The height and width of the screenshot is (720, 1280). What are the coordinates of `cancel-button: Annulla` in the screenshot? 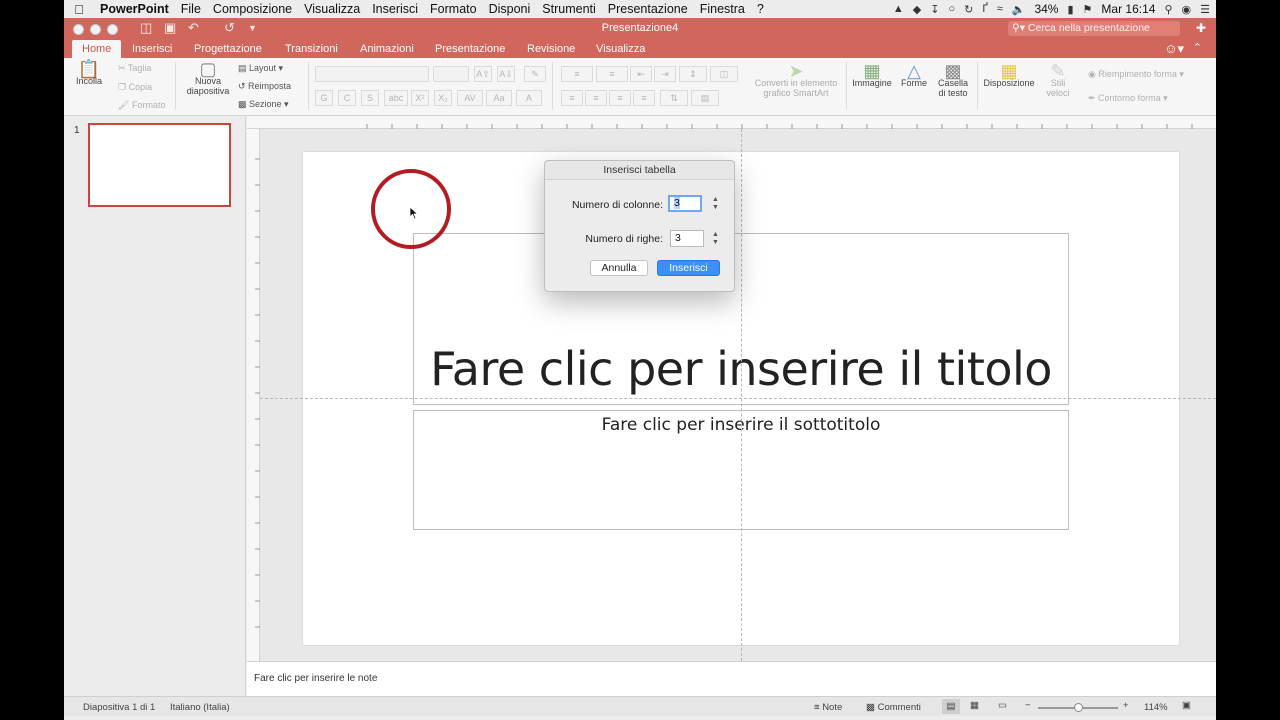 It's located at (619, 268).